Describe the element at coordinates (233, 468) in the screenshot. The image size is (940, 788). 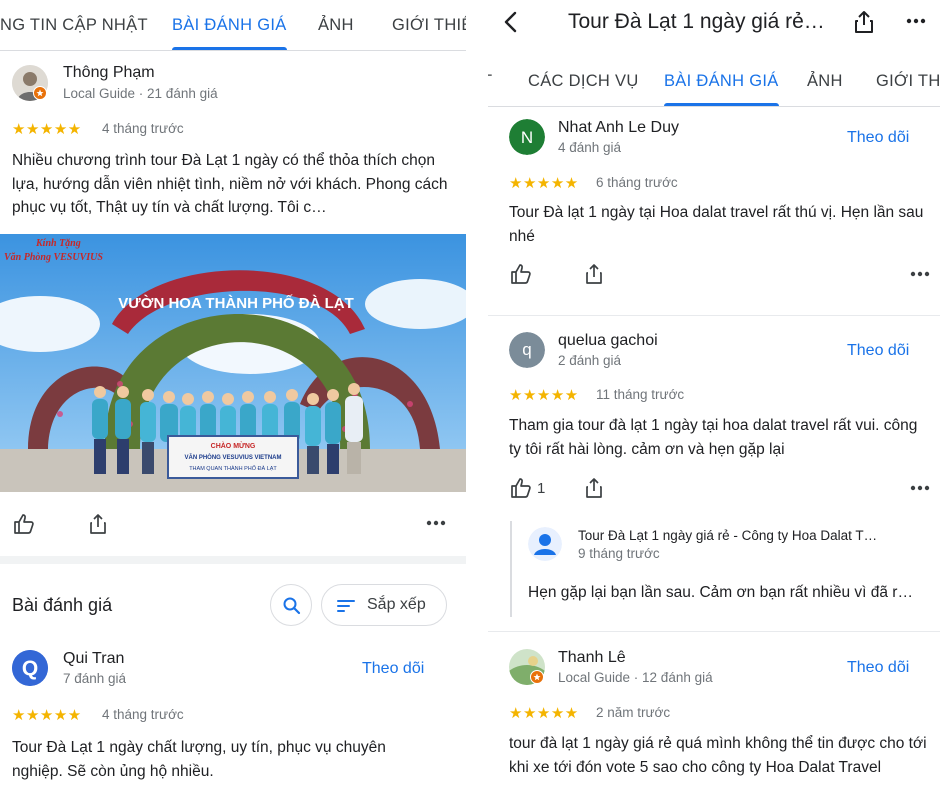
I see `banner-line-3: THAM QUAN THÀNH PHỐ ĐÀ LẠT` at that location.